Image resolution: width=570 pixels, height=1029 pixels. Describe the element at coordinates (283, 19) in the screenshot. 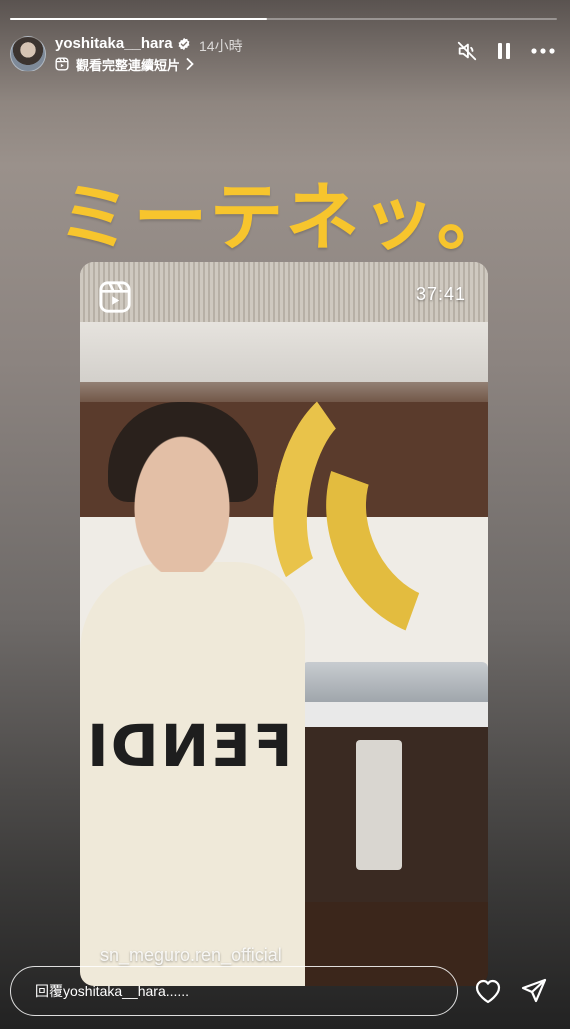

I see `story-progress-bar` at that location.